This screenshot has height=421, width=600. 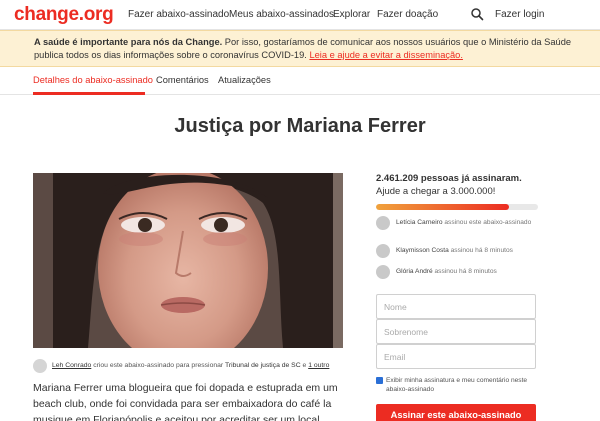 I want to click on recent-signer: Klaymisson Costa assinou há 8 minutos, so click(x=458, y=252).